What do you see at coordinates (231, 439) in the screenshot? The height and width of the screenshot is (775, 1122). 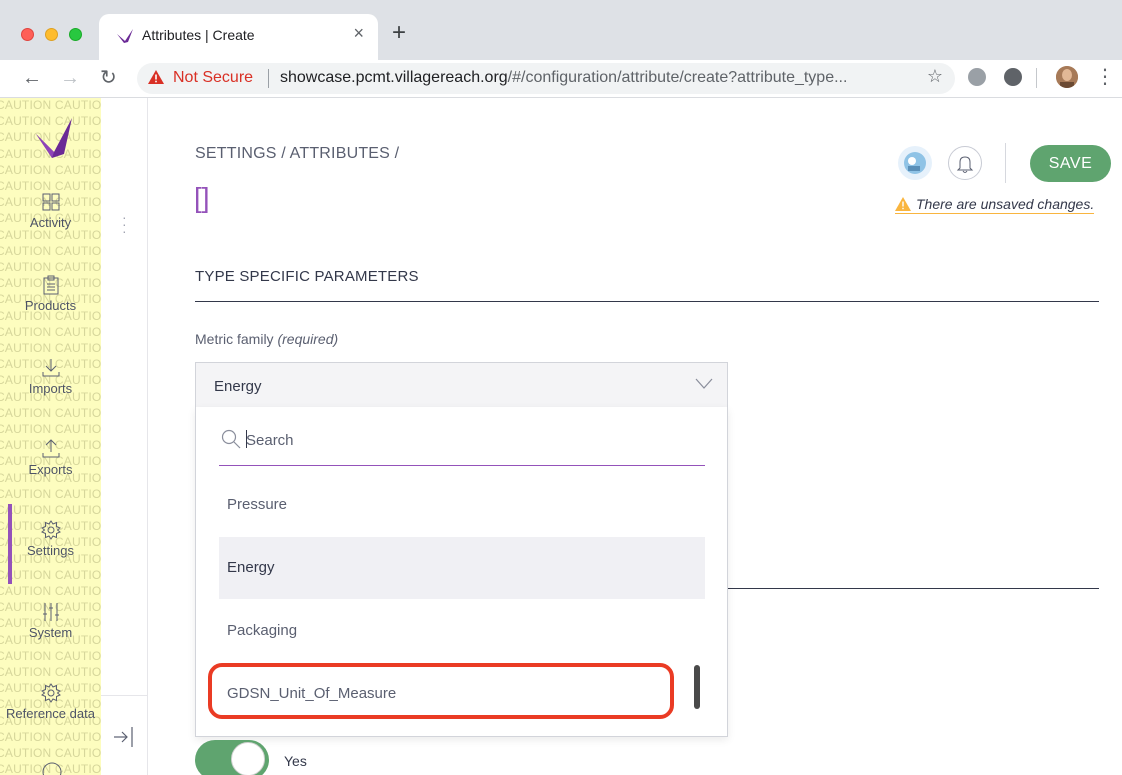 I see `search-icon` at bounding box center [231, 439].